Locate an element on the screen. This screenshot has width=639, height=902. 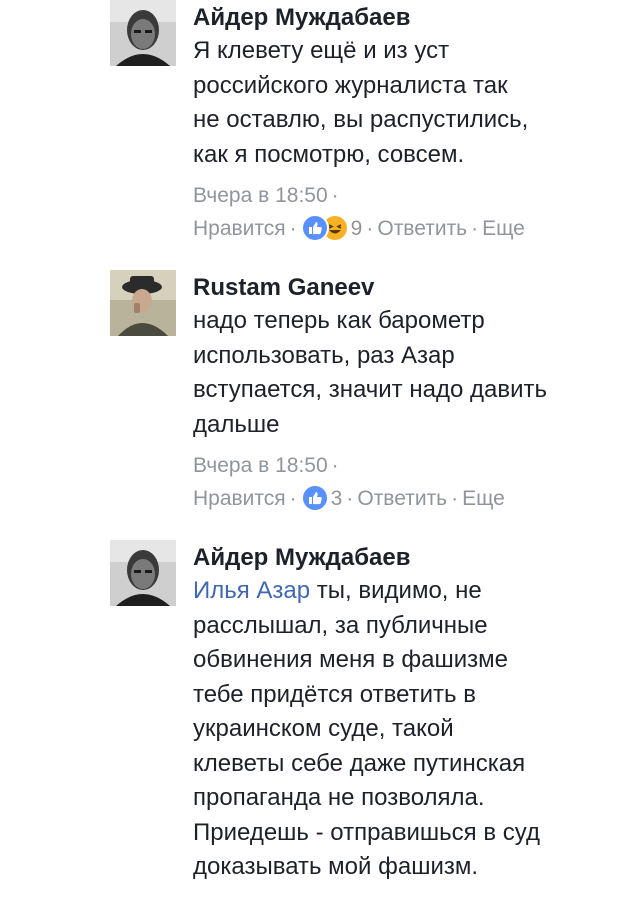
comment-text-line: тебе придётся ответить в is located at coordinates (334, 694).